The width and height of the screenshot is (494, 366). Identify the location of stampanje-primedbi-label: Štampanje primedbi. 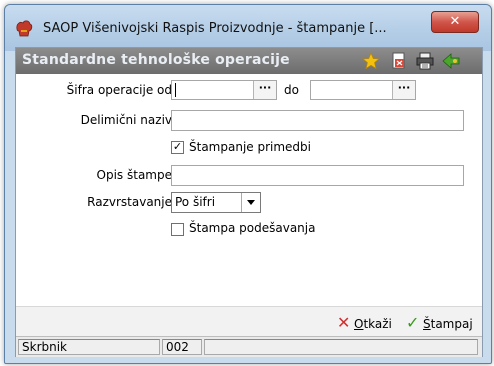
(250, 147).